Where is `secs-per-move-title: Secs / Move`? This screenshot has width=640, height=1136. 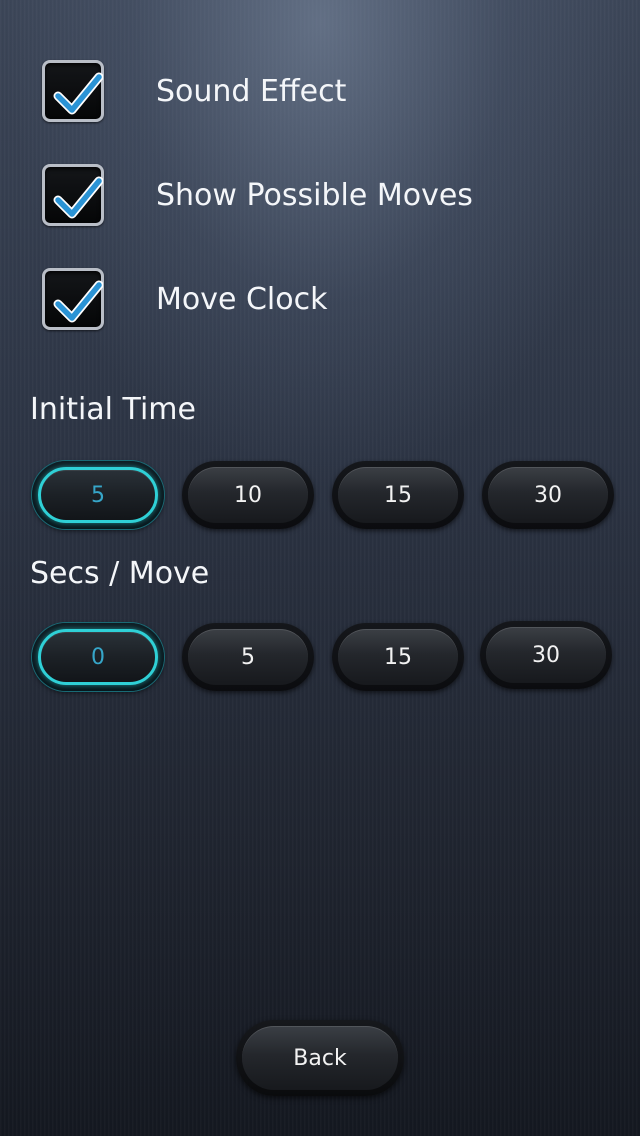 secs-per-move-title: Secs / Move is located at coordinates (120, 573).